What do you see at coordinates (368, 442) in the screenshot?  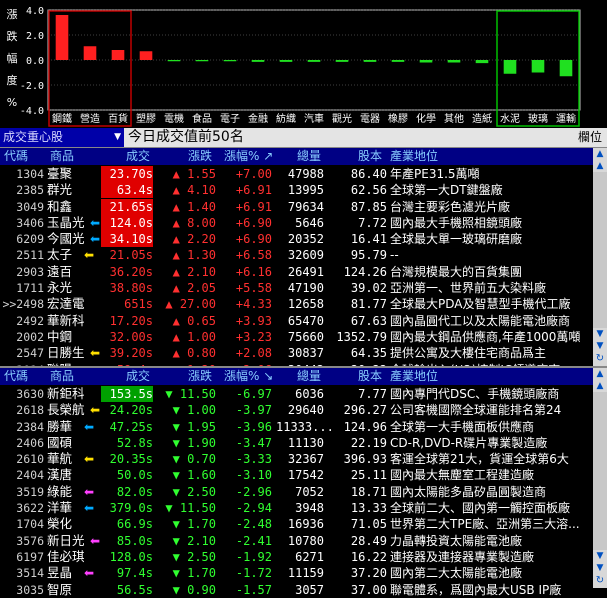 I see `share-capital: 22.19` at bounding box center [368, 442].